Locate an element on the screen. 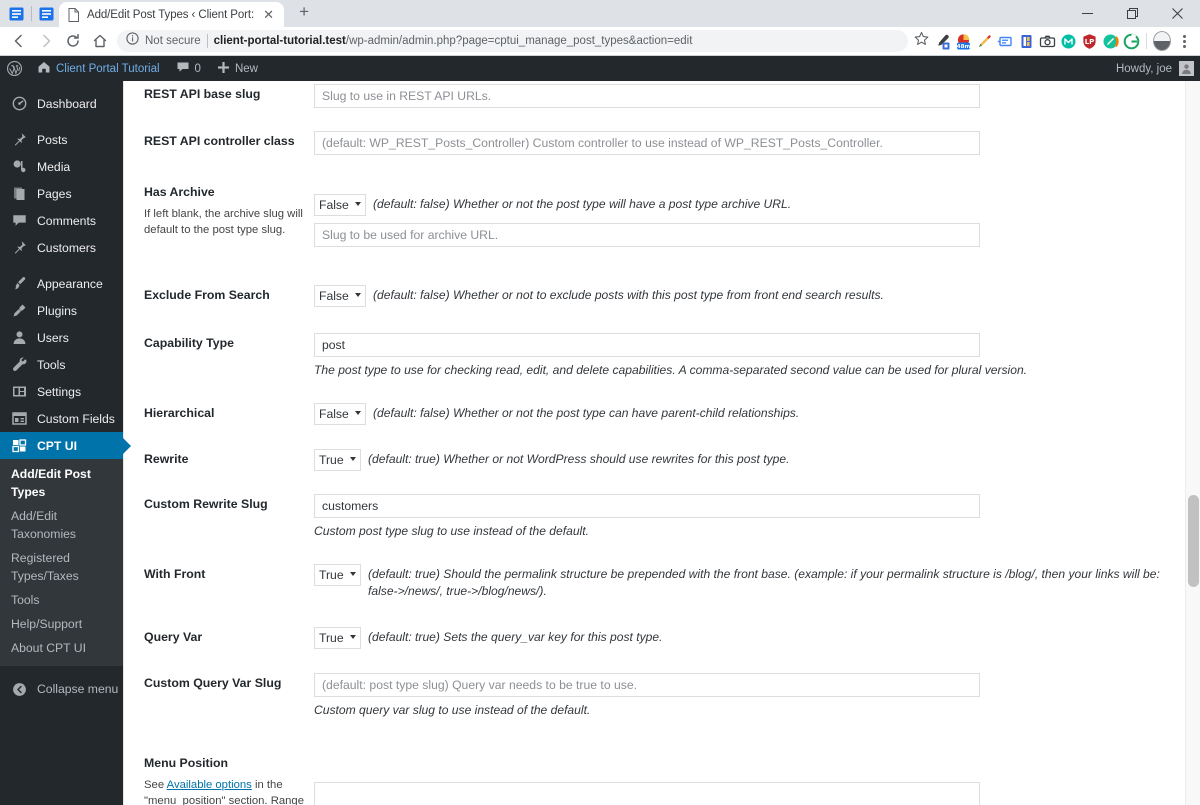 The image size is (1200, 805). sidebar-item-pages: Pages is located at coordinates (61, 193).